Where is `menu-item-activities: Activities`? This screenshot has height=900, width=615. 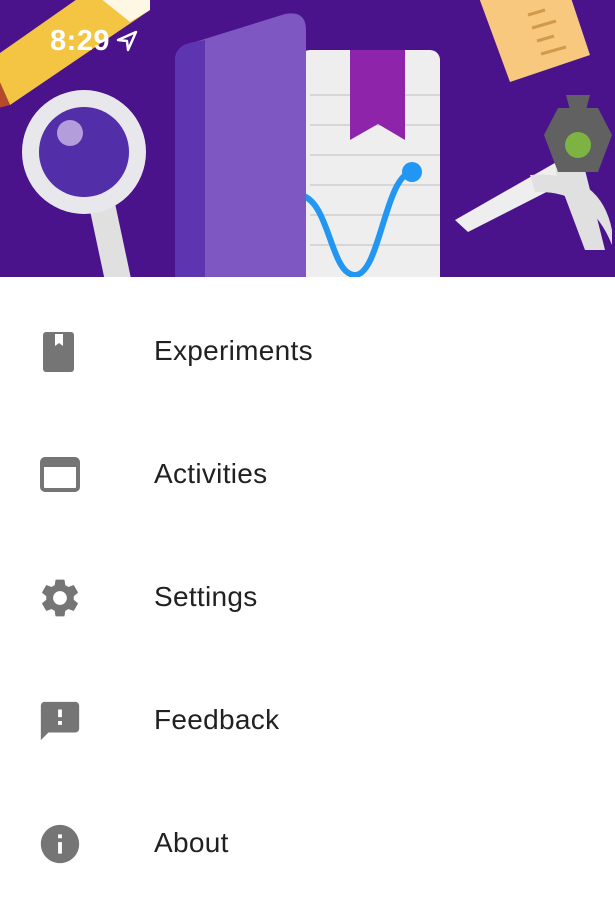 menu-item-activities: Activities is located at coordinates (307, 475).